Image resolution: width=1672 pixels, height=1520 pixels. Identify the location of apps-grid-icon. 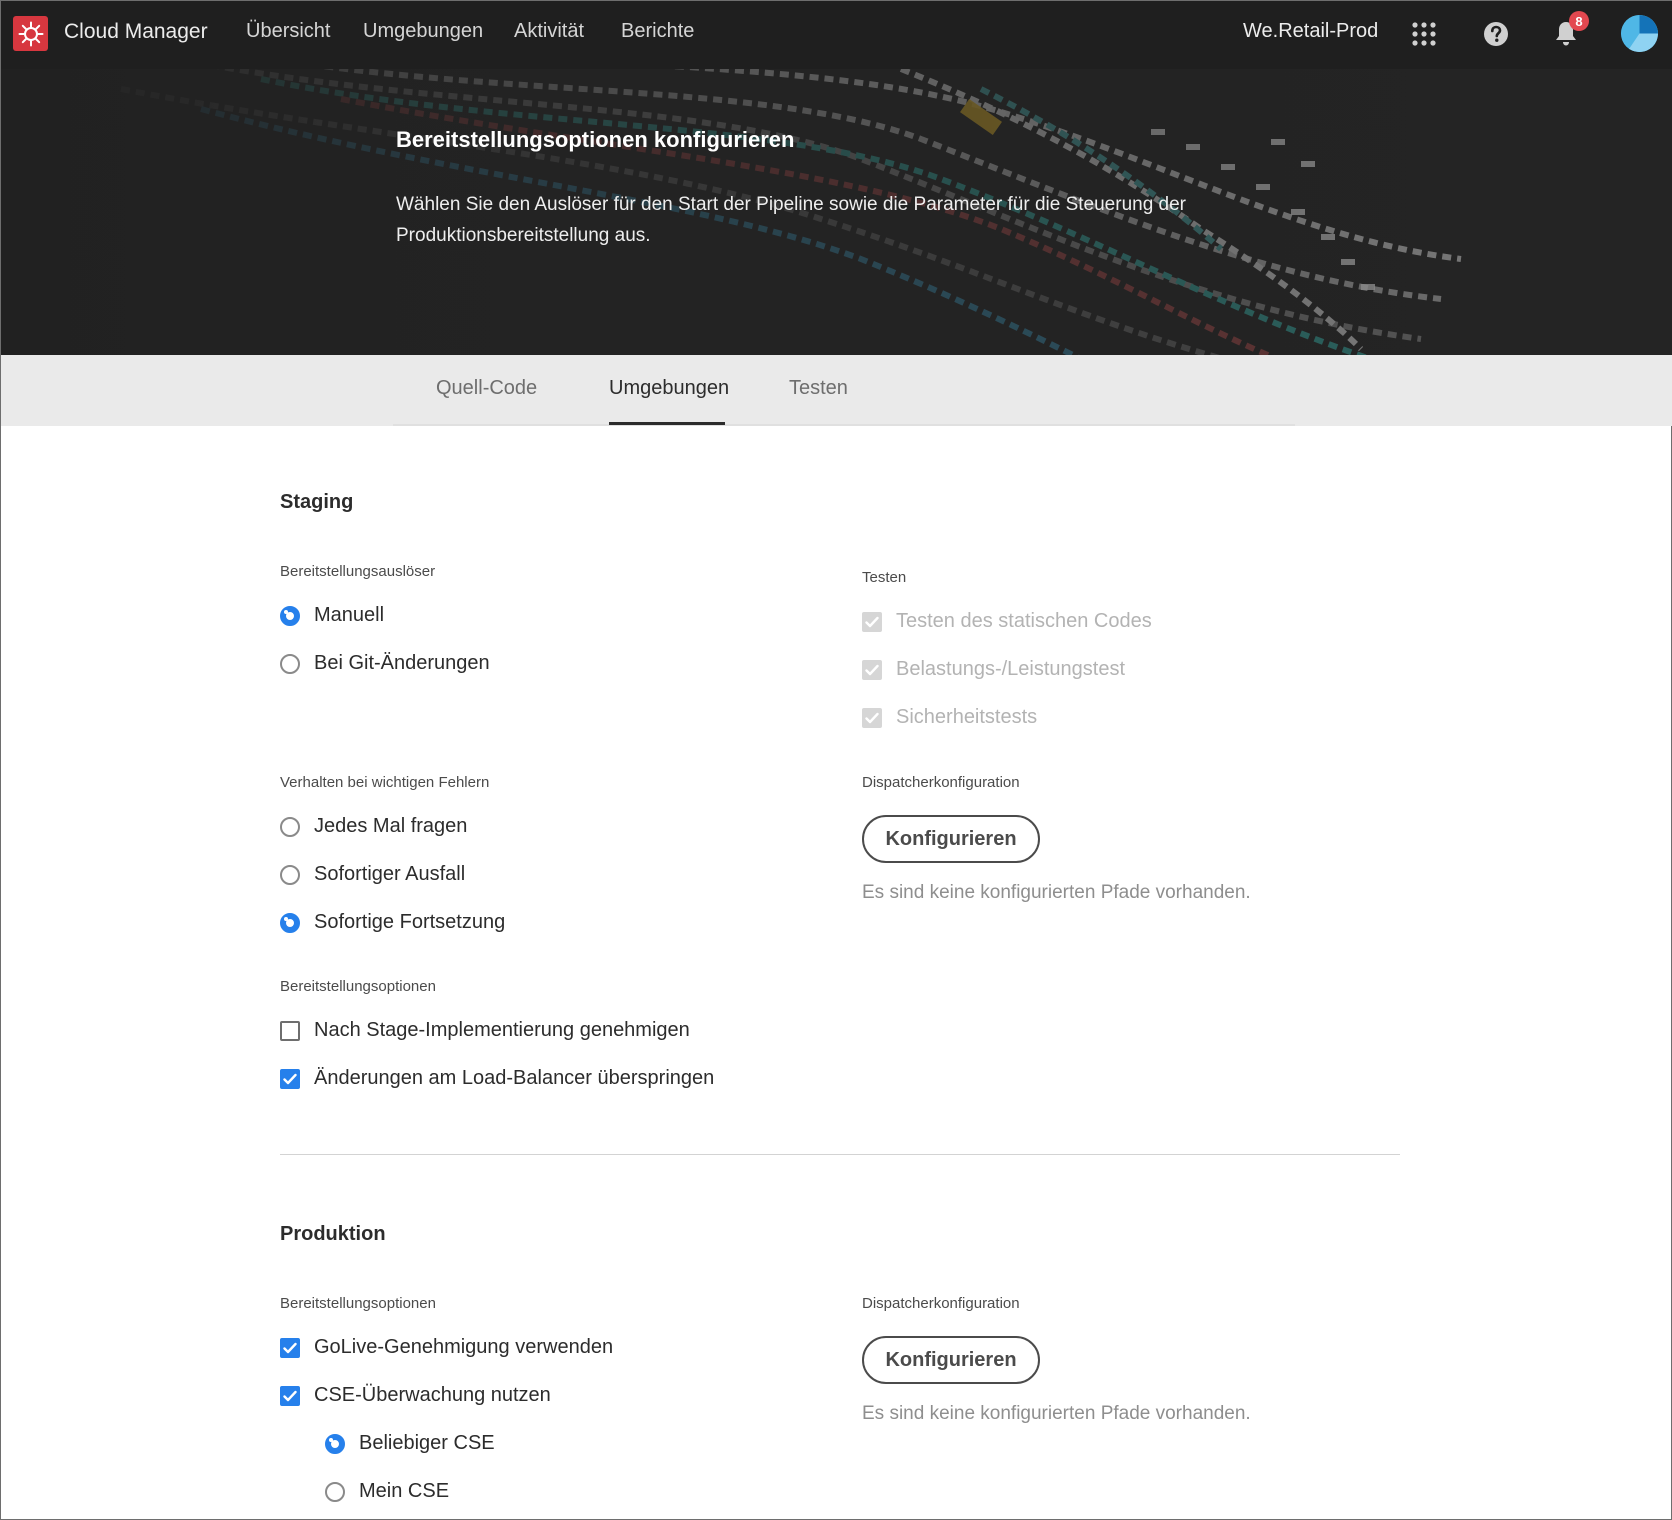
(1424, 34).